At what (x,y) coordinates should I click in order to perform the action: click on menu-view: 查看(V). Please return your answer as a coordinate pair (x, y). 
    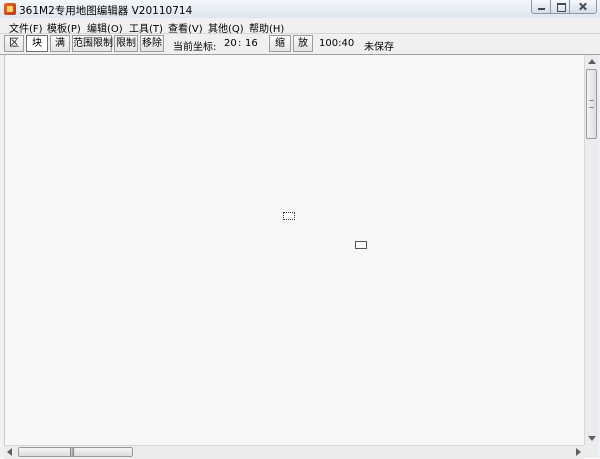
    Looking at the image, I should click on (185, 27).